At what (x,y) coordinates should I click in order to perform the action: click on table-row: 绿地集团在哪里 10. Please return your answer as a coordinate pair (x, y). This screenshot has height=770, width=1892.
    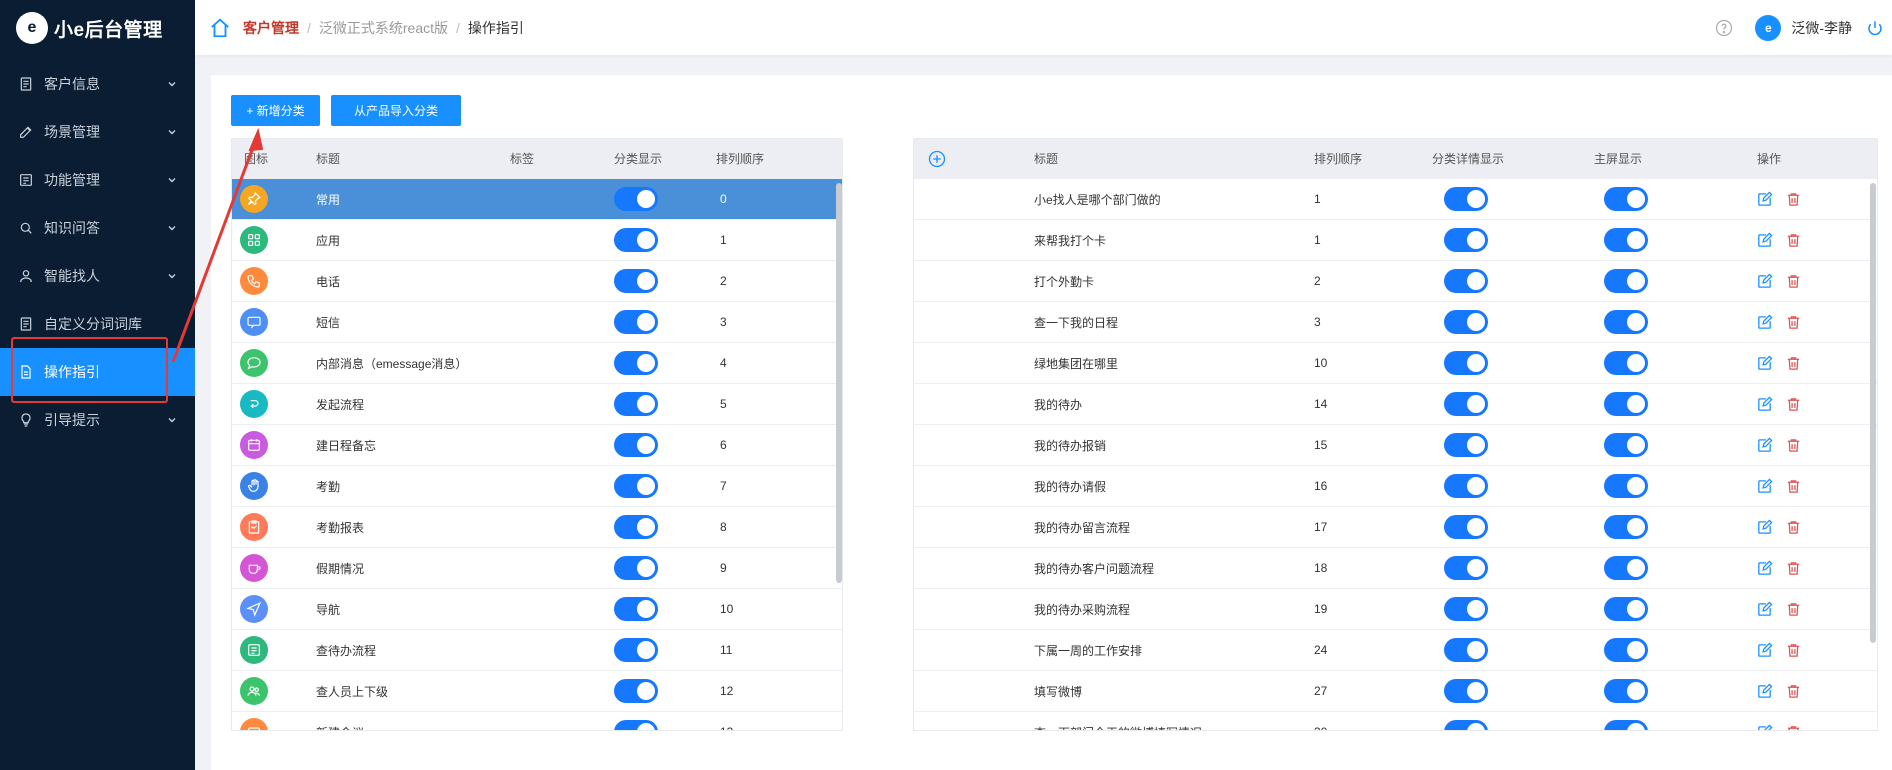
    Looking at the image, I should click on (1395, 363).